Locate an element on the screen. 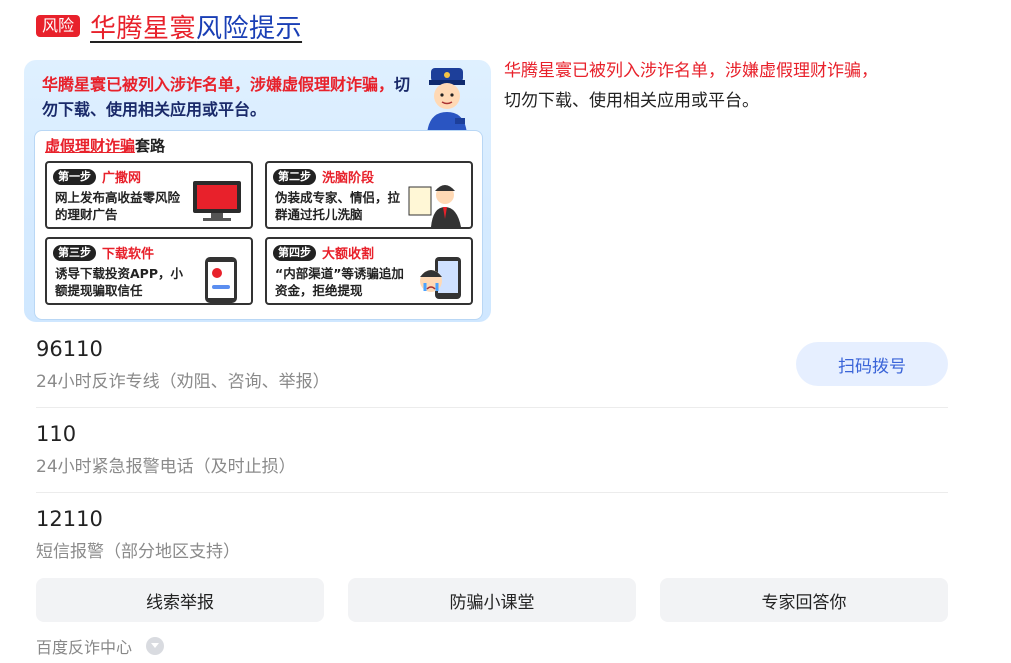 This screenshot has width=1011, height=663. step-name: 洗脑阶段 is located at coordinates (348, 178).